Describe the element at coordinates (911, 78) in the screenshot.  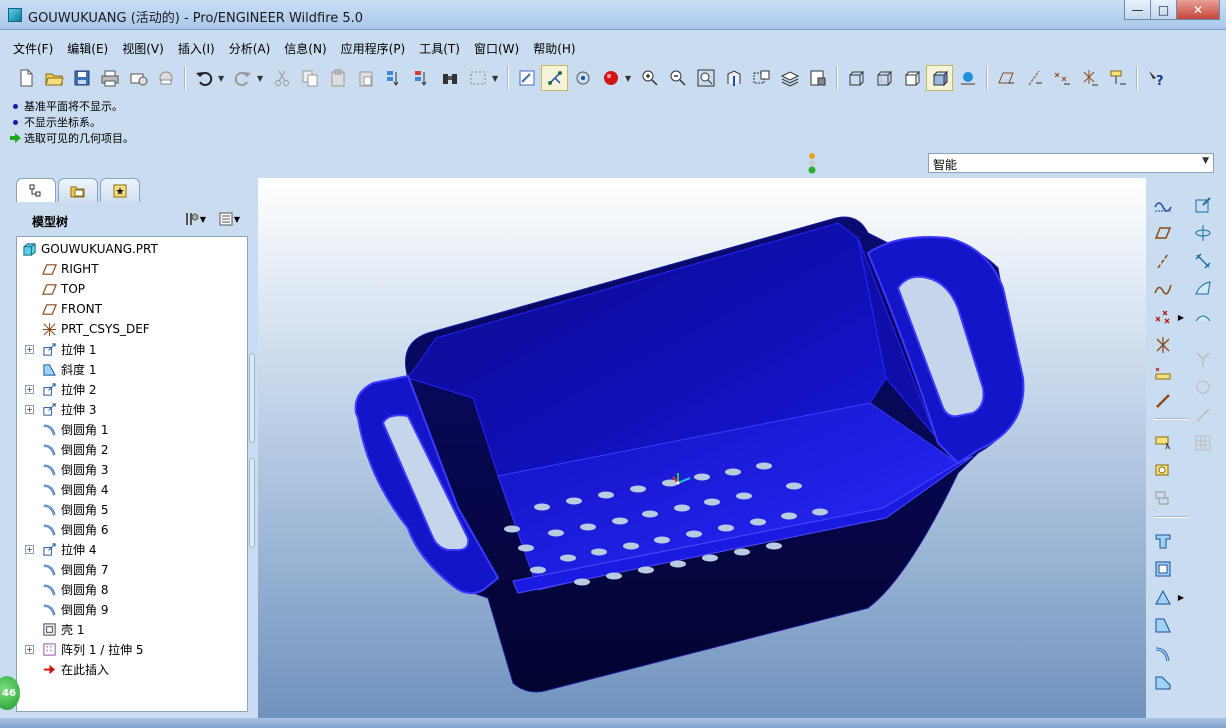
I see `no-hidden-button` at that location.